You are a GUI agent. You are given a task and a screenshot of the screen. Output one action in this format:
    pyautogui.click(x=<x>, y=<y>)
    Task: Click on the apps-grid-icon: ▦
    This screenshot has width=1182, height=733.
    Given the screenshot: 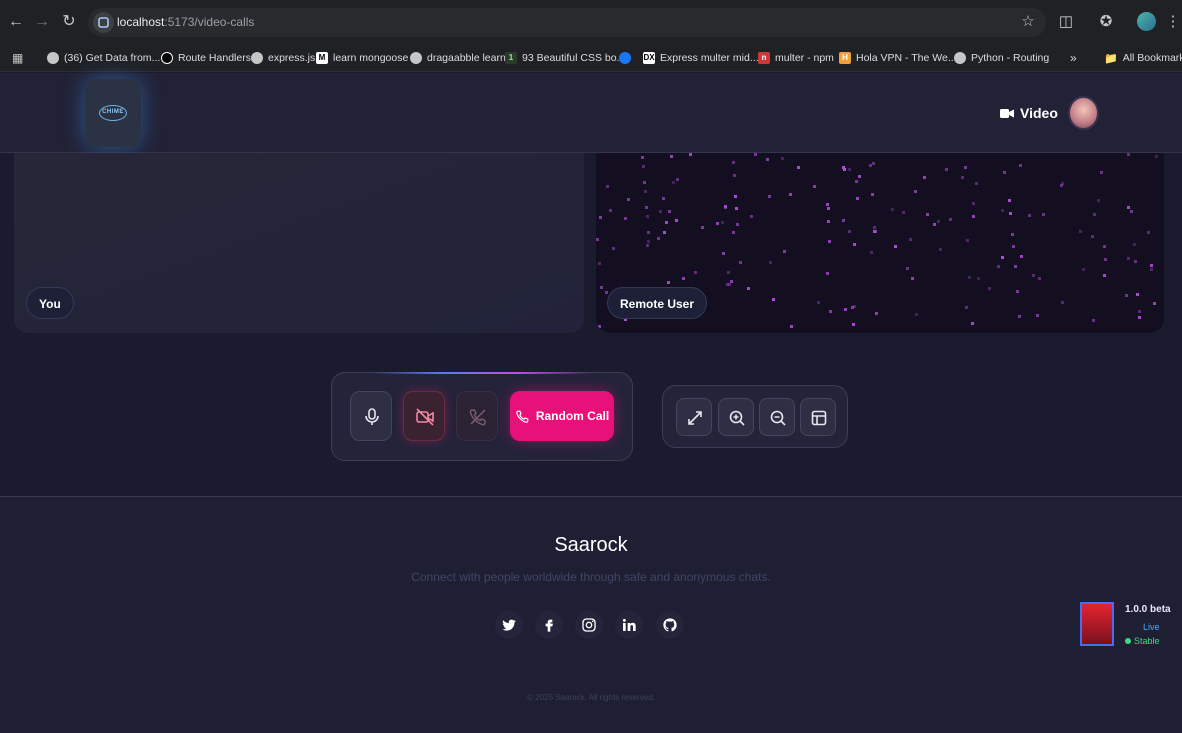 What is the action you would take?
    pyautogui.click(x=17, y=58)
    